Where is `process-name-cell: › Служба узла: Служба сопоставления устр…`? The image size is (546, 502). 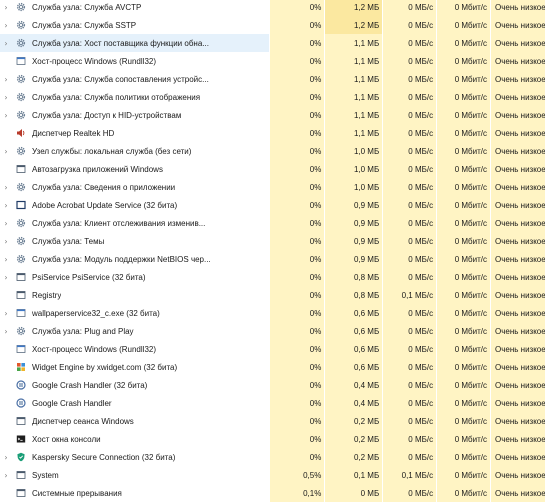 process-name-cell: › Служба узла: Служба сопоставления устр… is located at coordinates (135, 79).